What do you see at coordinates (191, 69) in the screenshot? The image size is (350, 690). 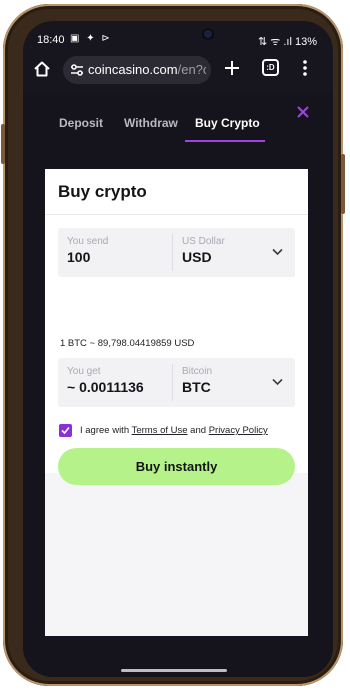 I see `url-path: /en?c` at bounding box center [191, 69].